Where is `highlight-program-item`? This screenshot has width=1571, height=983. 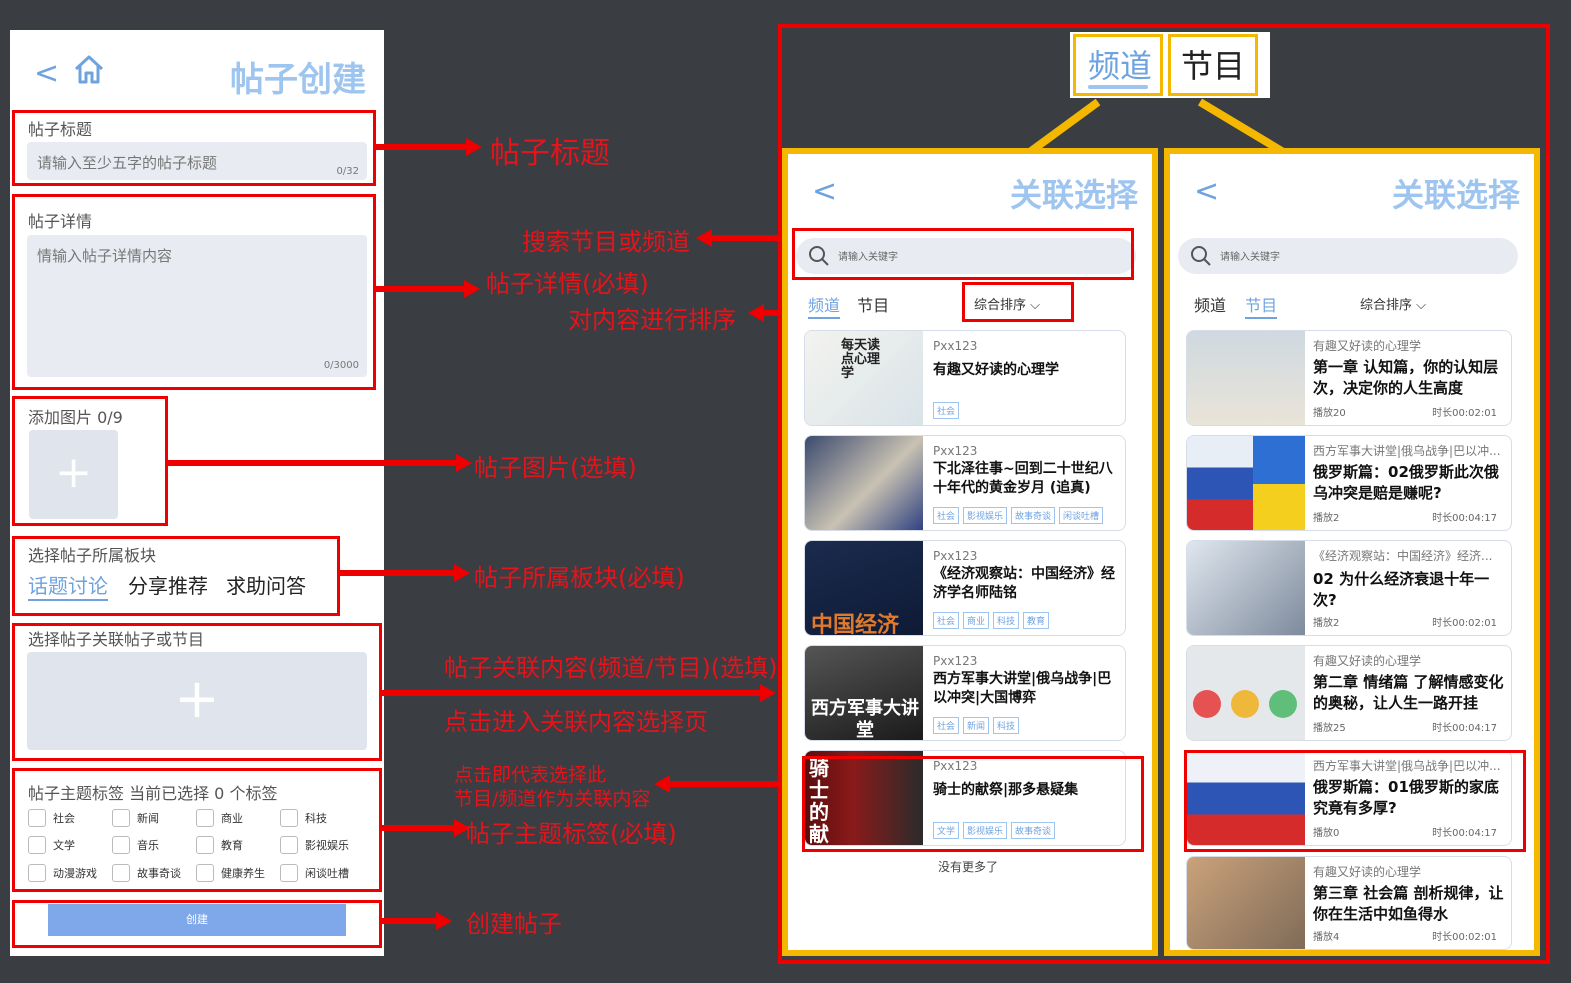 highlight-program-item is located at coordinates (1355, 801).